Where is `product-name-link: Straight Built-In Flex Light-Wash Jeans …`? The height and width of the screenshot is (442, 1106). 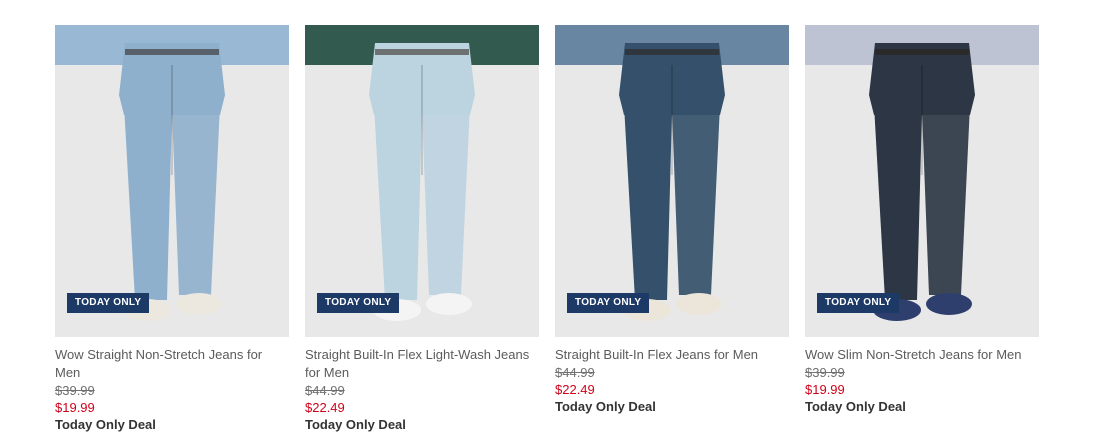
product-name-link: Straight Built-In Flex Light-Wash Jeans … is located at coordinates (422, 364).